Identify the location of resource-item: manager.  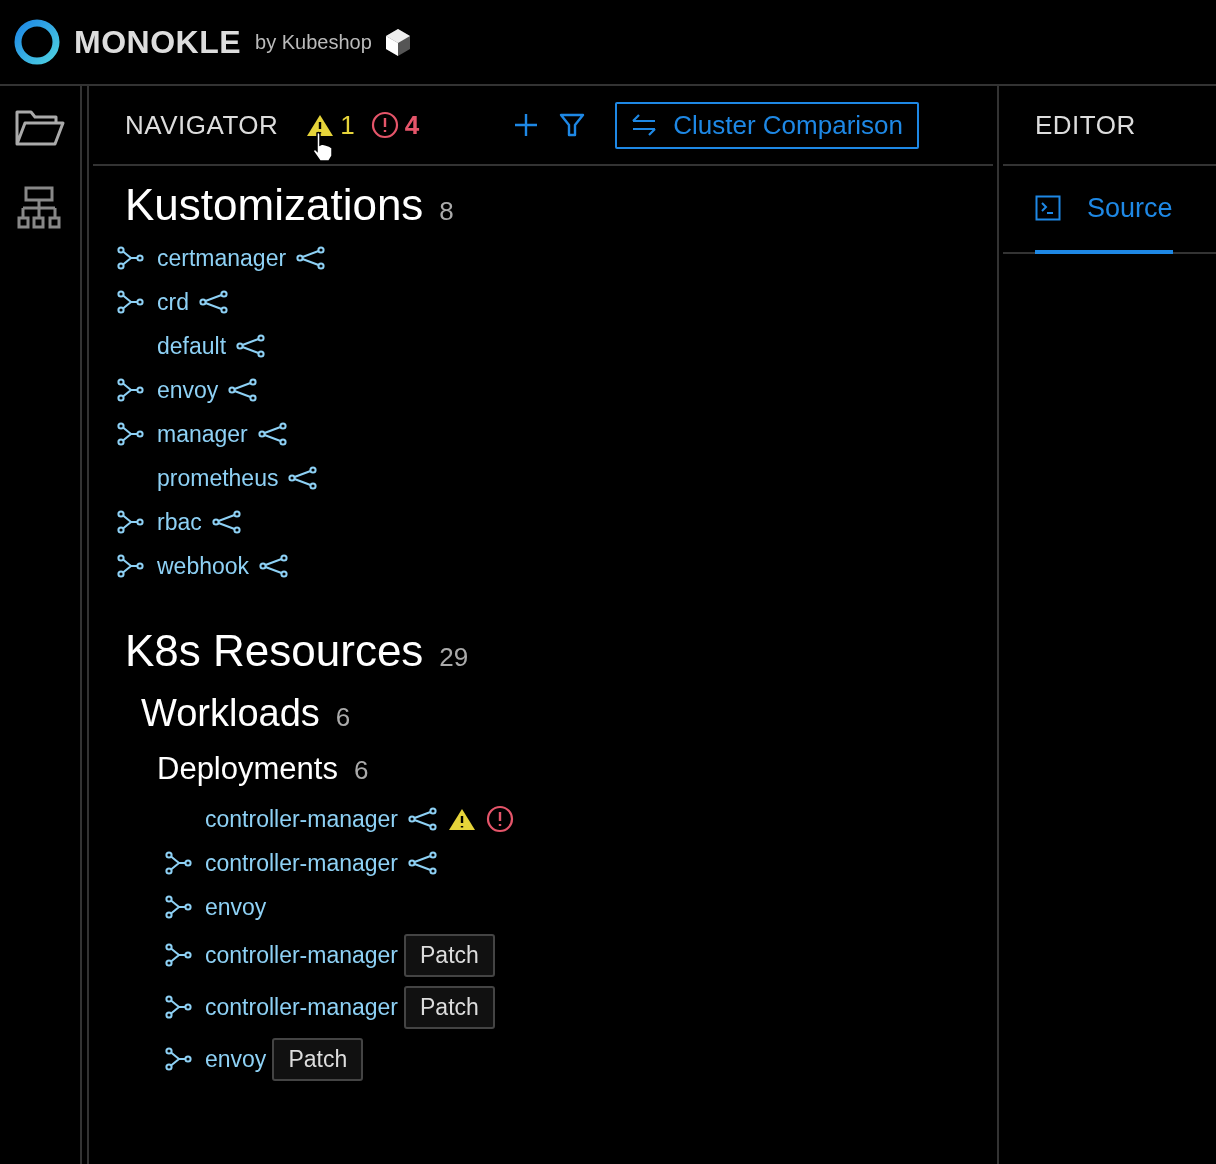
(202, 434).